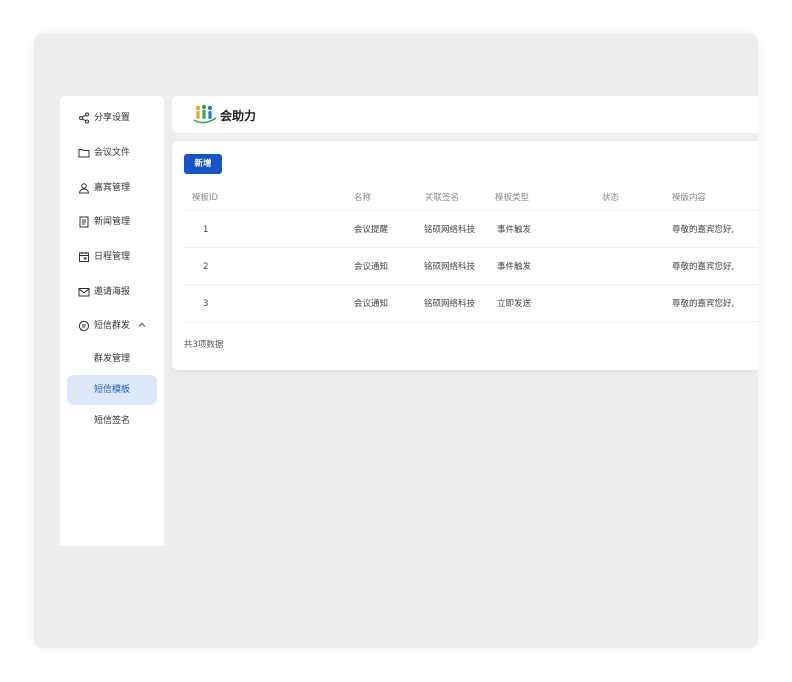  Describe the element at coordinates (362, 198) in the screenshot. I see `column-header-name: 名称` at that location.